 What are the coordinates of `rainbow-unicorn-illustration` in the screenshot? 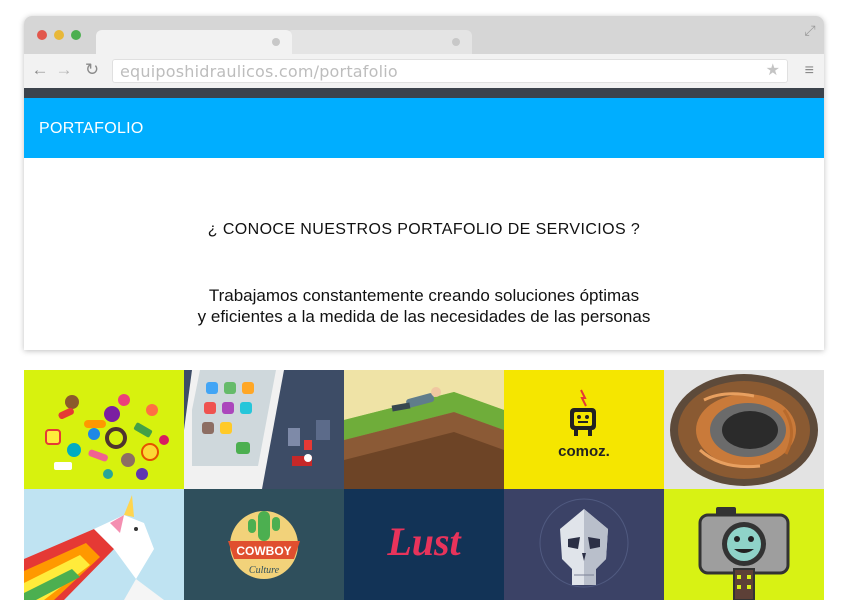 It's located at (94, 547).